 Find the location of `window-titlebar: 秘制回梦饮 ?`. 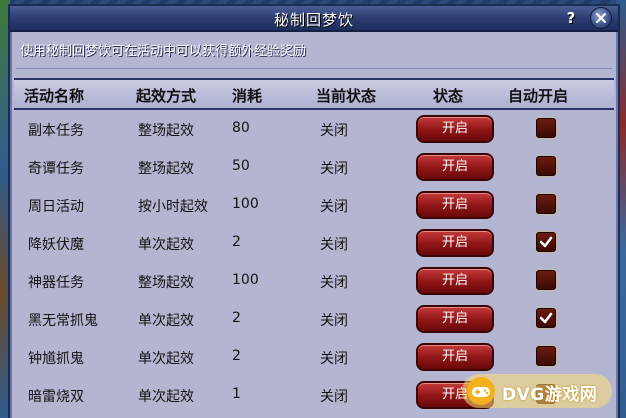

window-titlebar: 秘制回梦饮 ? is located at coordinates (314, 19).